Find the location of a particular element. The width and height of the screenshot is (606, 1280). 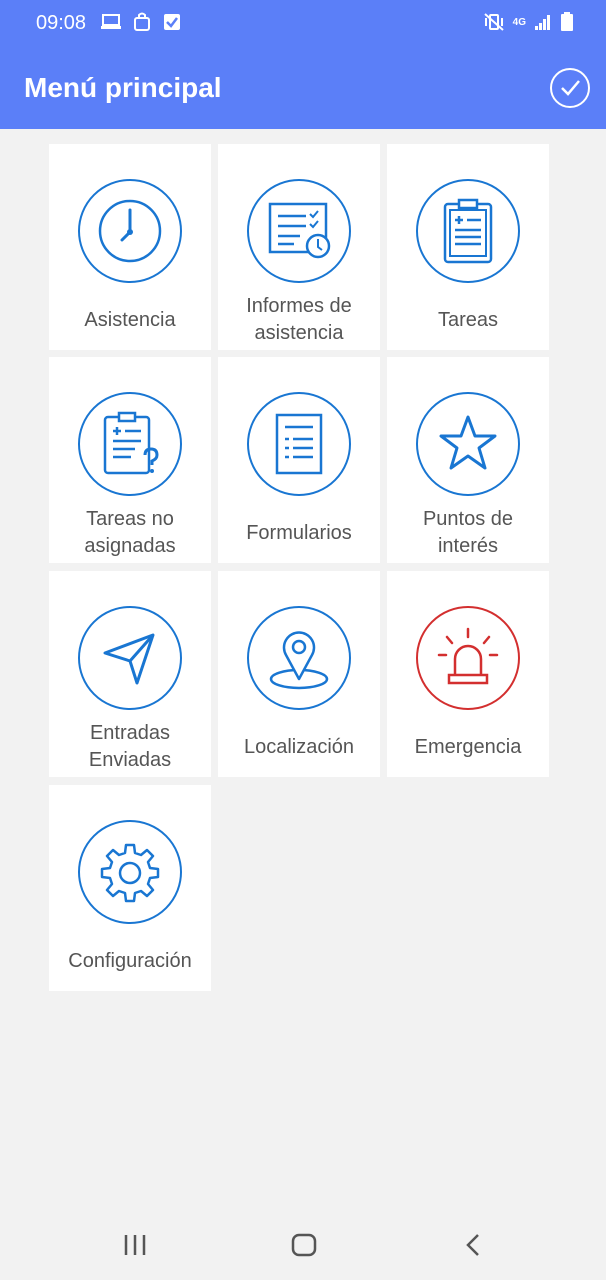

siren-icon is located at coordinates (468, 656).